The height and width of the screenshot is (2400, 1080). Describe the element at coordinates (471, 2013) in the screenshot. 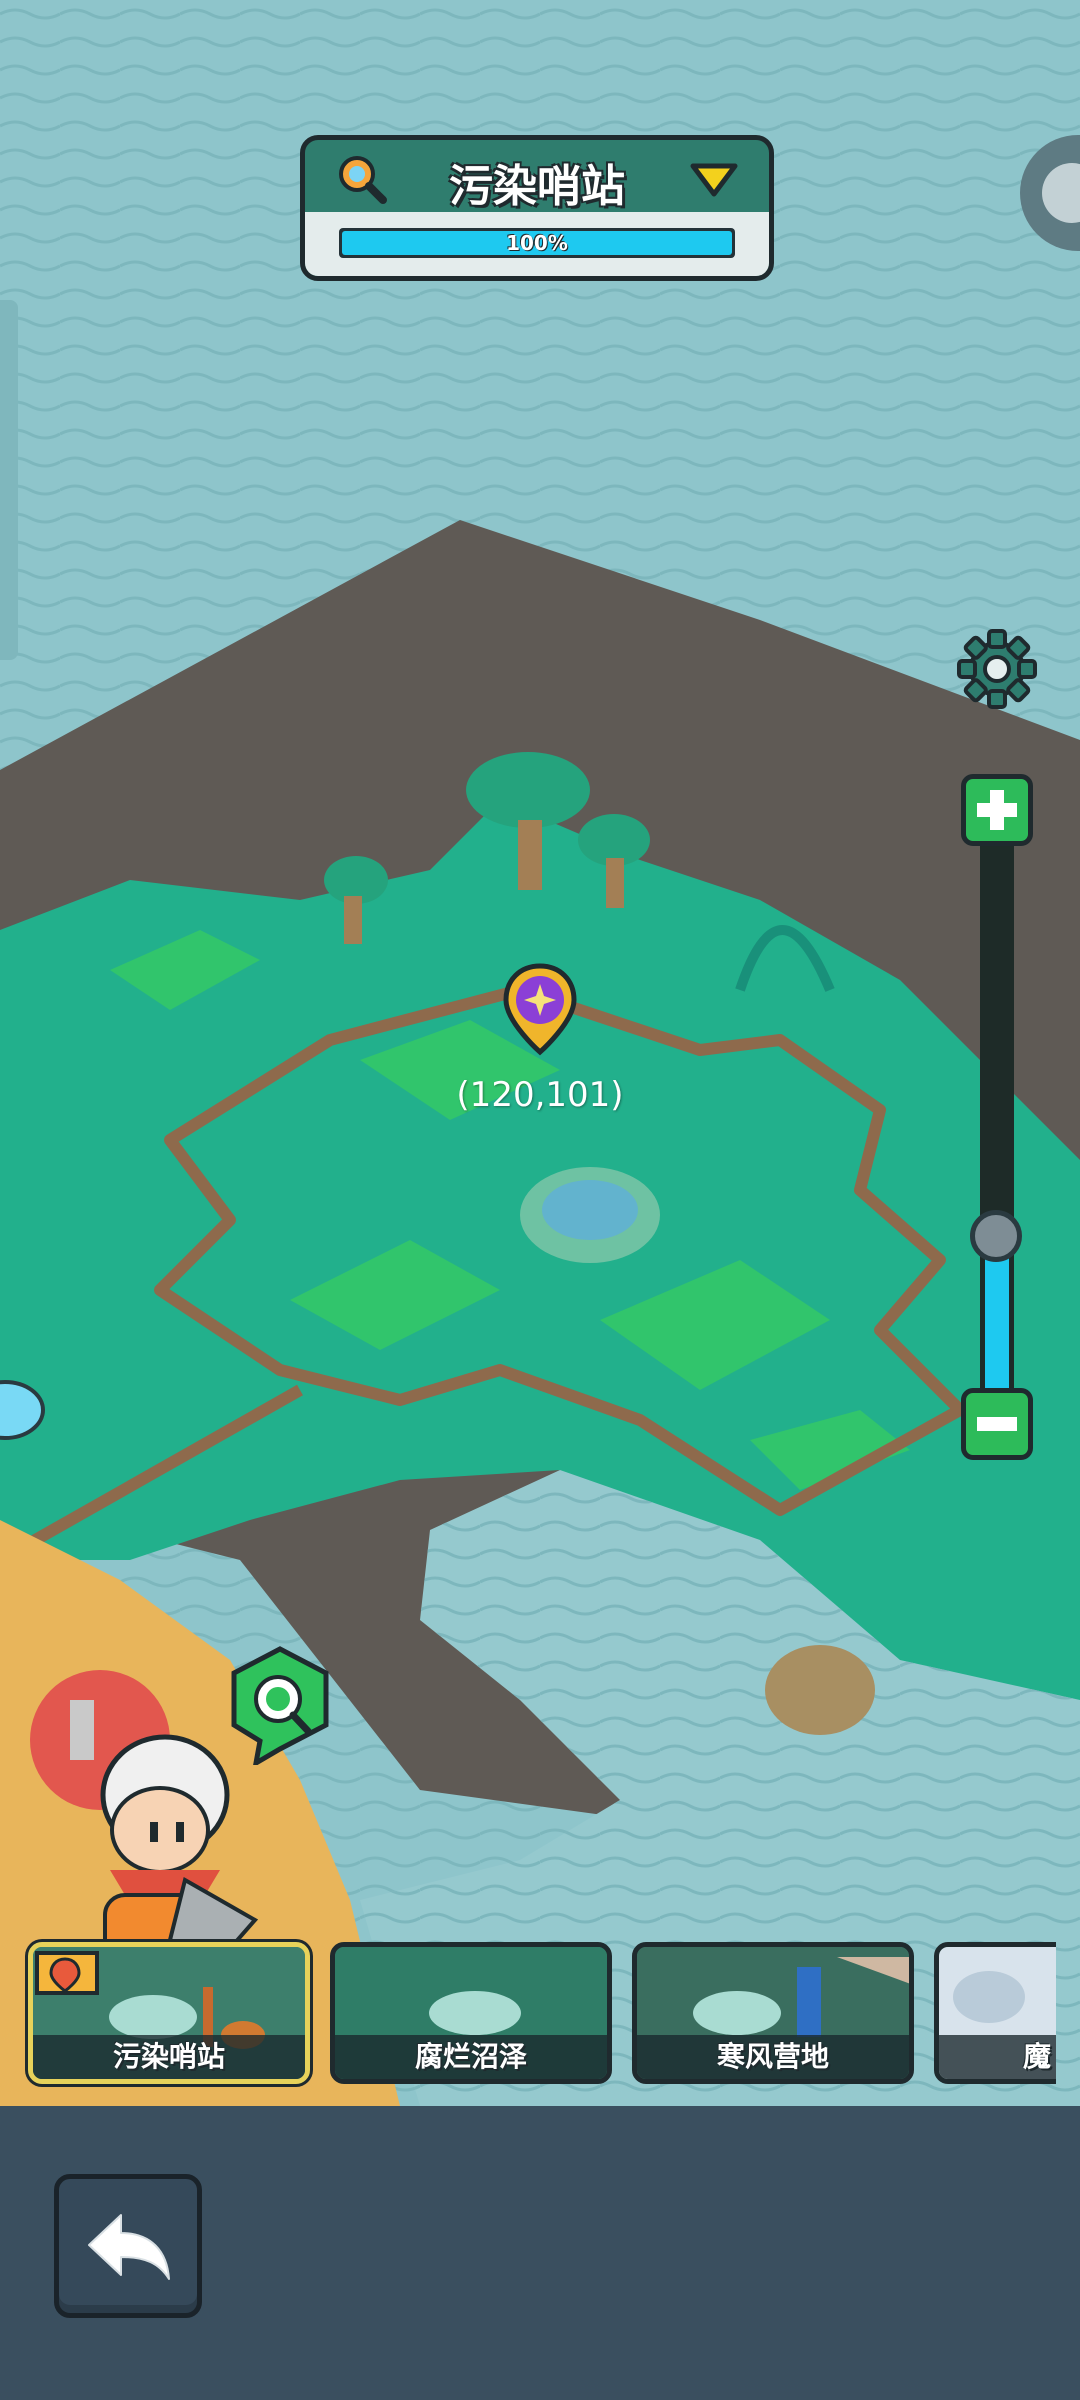

I see `location-card: 腐烂沼泽` at that location.